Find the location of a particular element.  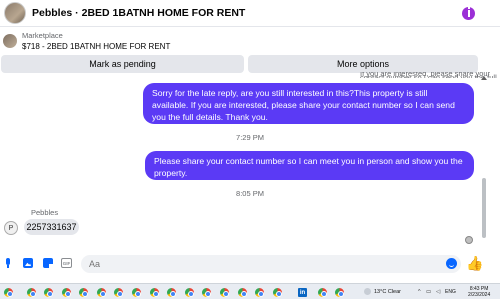

emoji-icon is located at coordinates (451, 263).